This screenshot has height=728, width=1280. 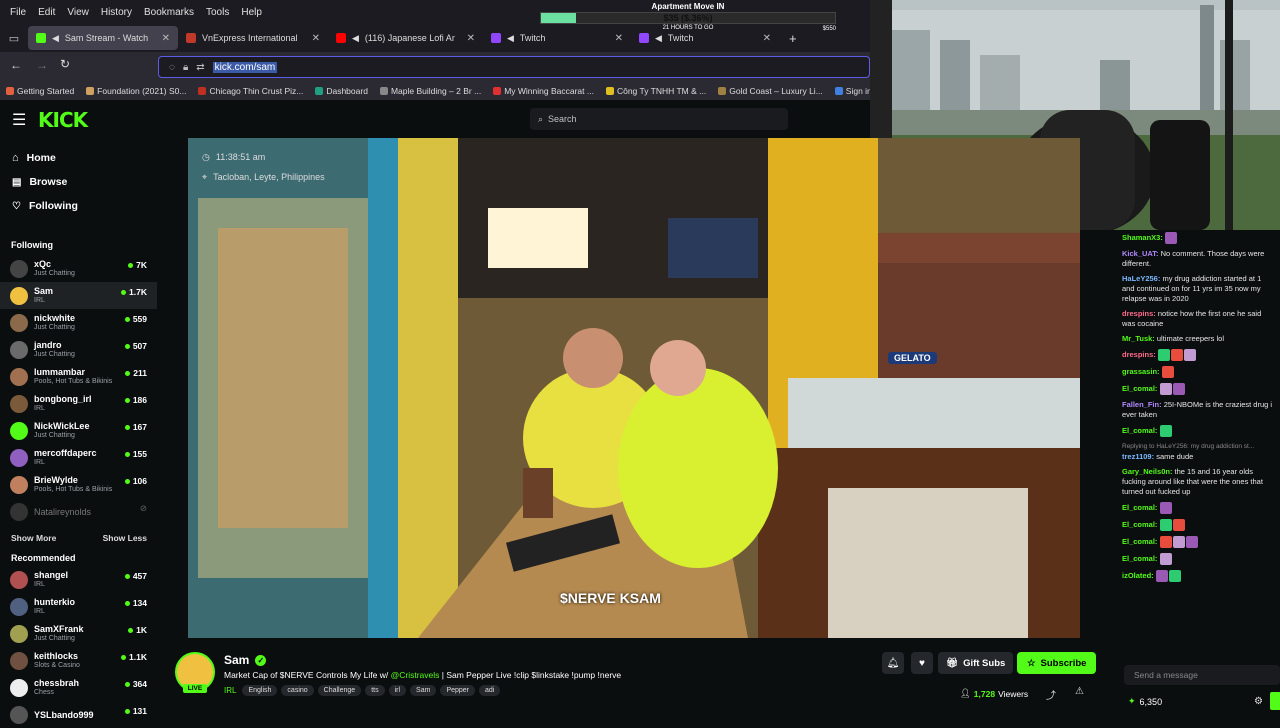 I want to click on channel-item-samxfrank: SamXFrank Just Chatting 1K, so click(x=78, y=633).